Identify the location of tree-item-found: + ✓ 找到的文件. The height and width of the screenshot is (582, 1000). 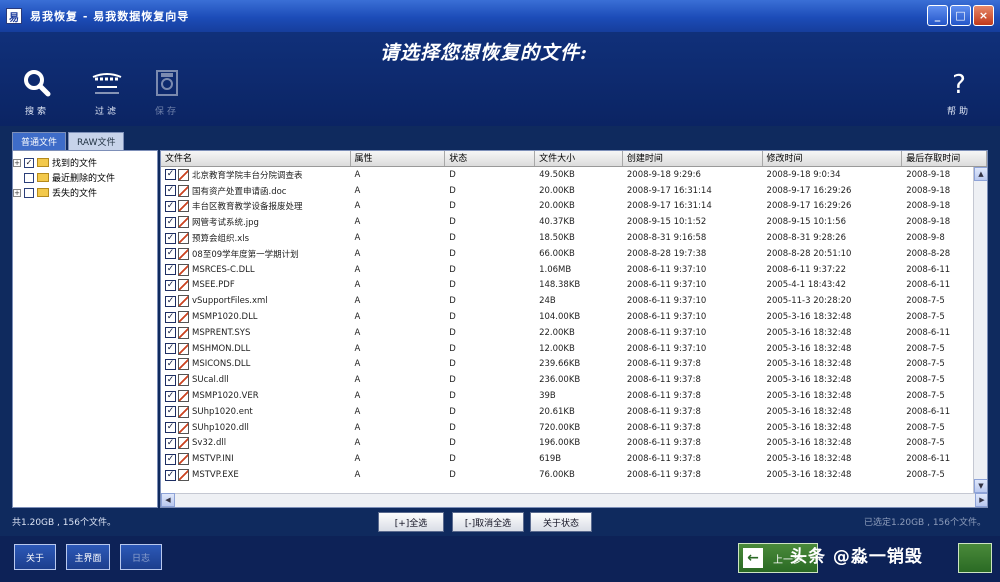
(85, 162).